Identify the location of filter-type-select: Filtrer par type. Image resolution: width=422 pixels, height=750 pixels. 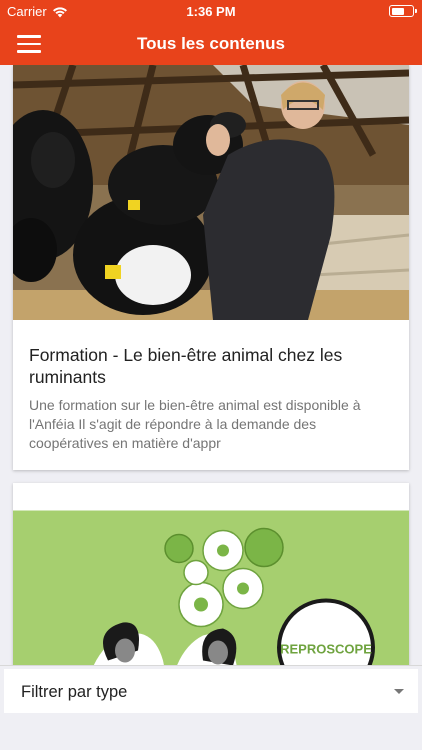
(211, 691).